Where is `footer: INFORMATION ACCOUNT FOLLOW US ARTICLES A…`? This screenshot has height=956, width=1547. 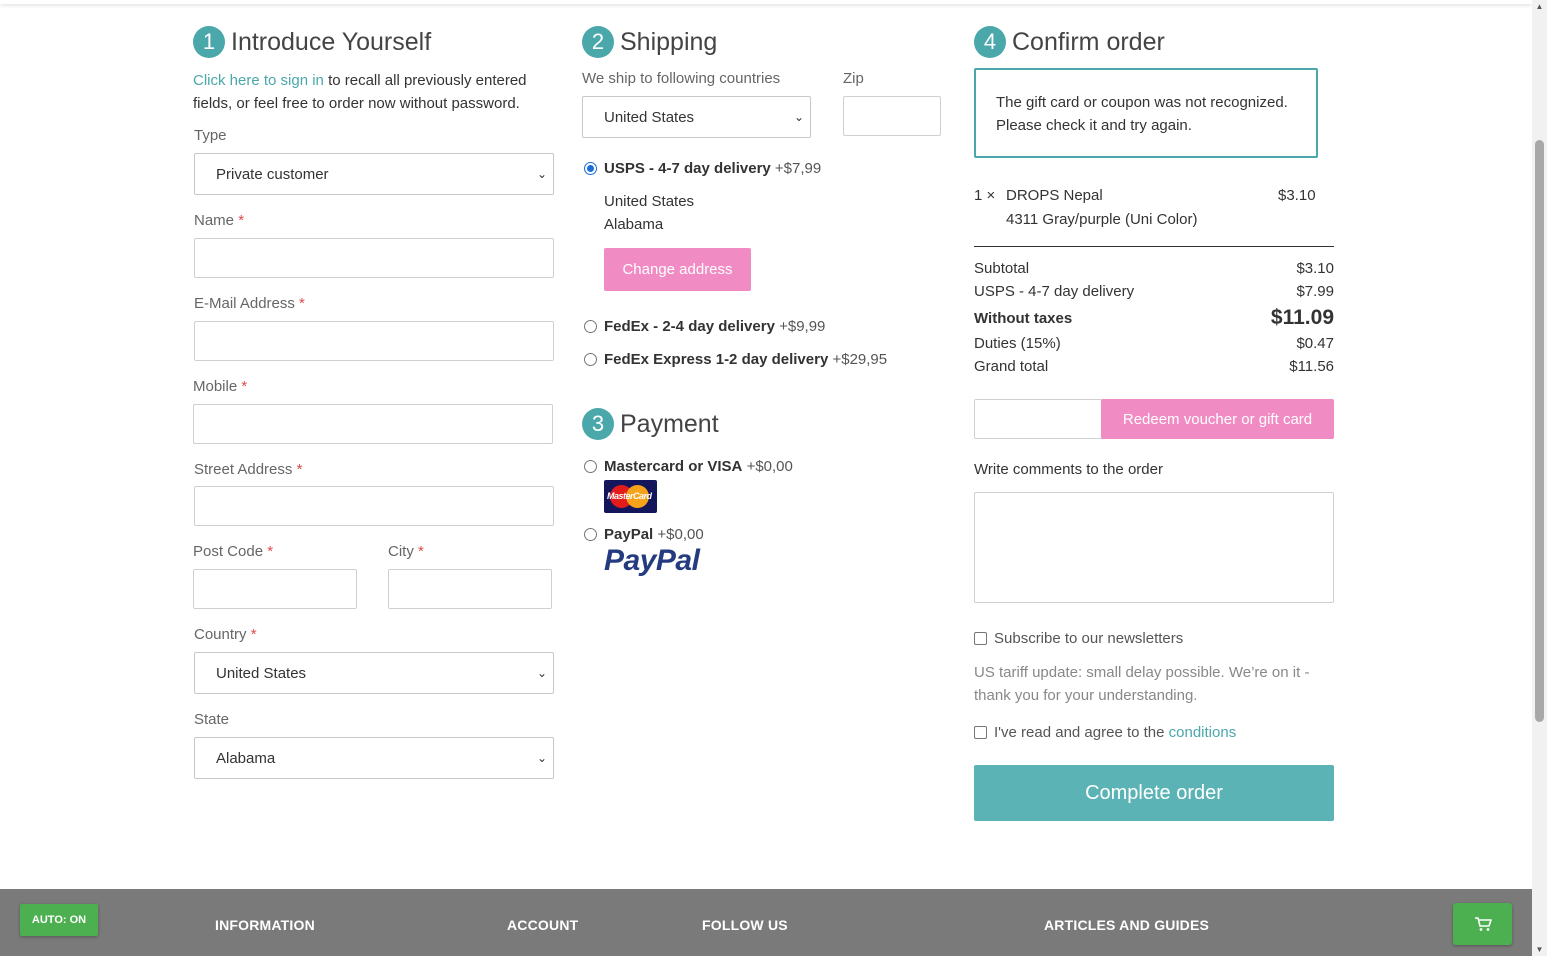 footer: INFORMATION ACCOUNT FOLLOW US ARTICLES A… is located at coordinates (766, 922).